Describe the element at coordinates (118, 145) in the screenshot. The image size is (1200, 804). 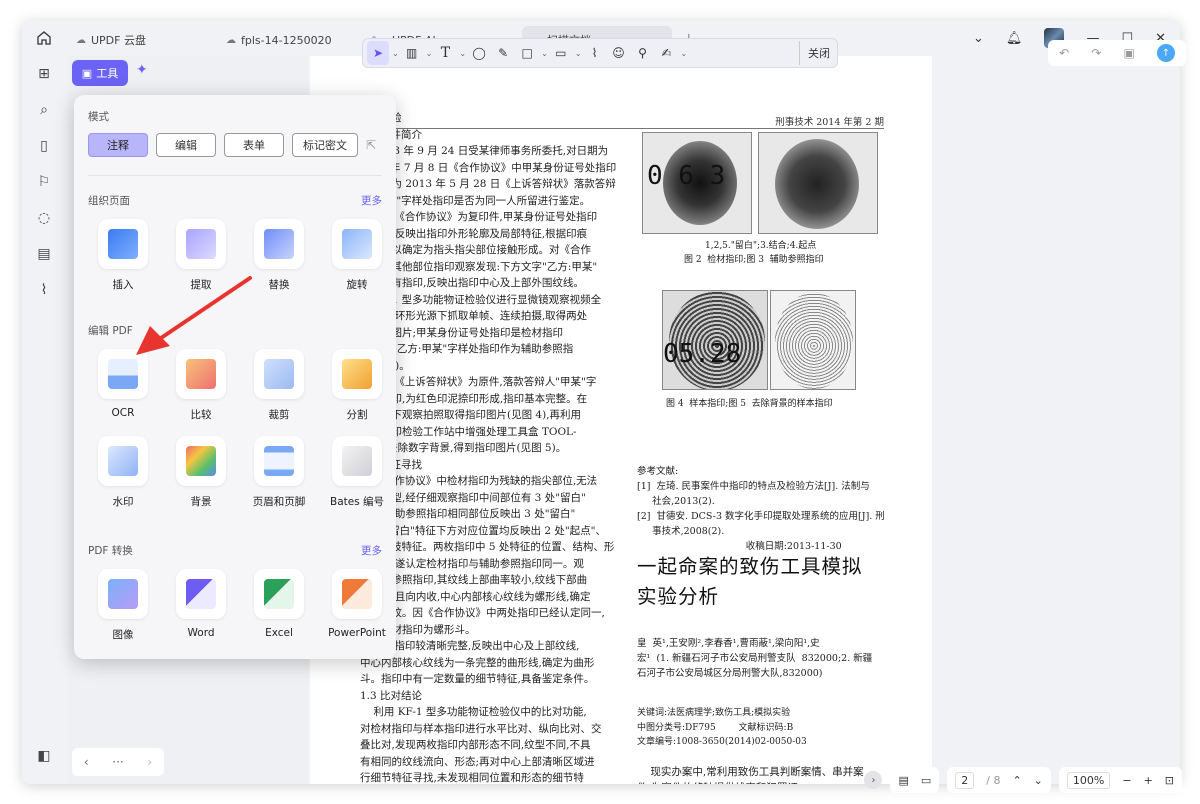
I see `mode-annotate-button: 注释` at that location.